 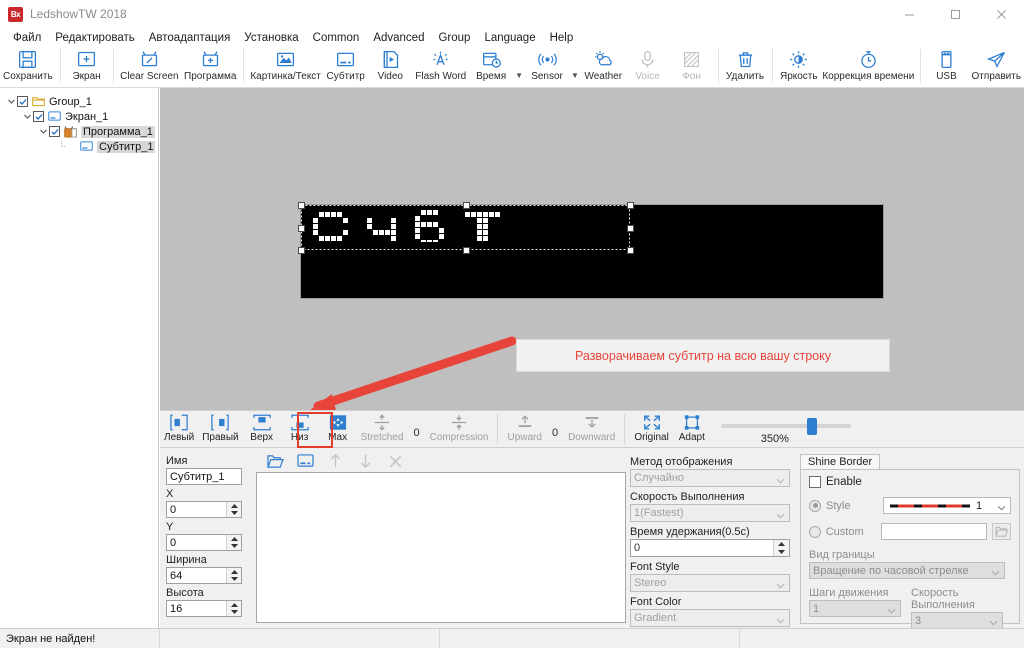 What do you see at coordinates (781, 552) in the screenshot?
I see `hold-time-spin-down` at bounding box center [781, 552].